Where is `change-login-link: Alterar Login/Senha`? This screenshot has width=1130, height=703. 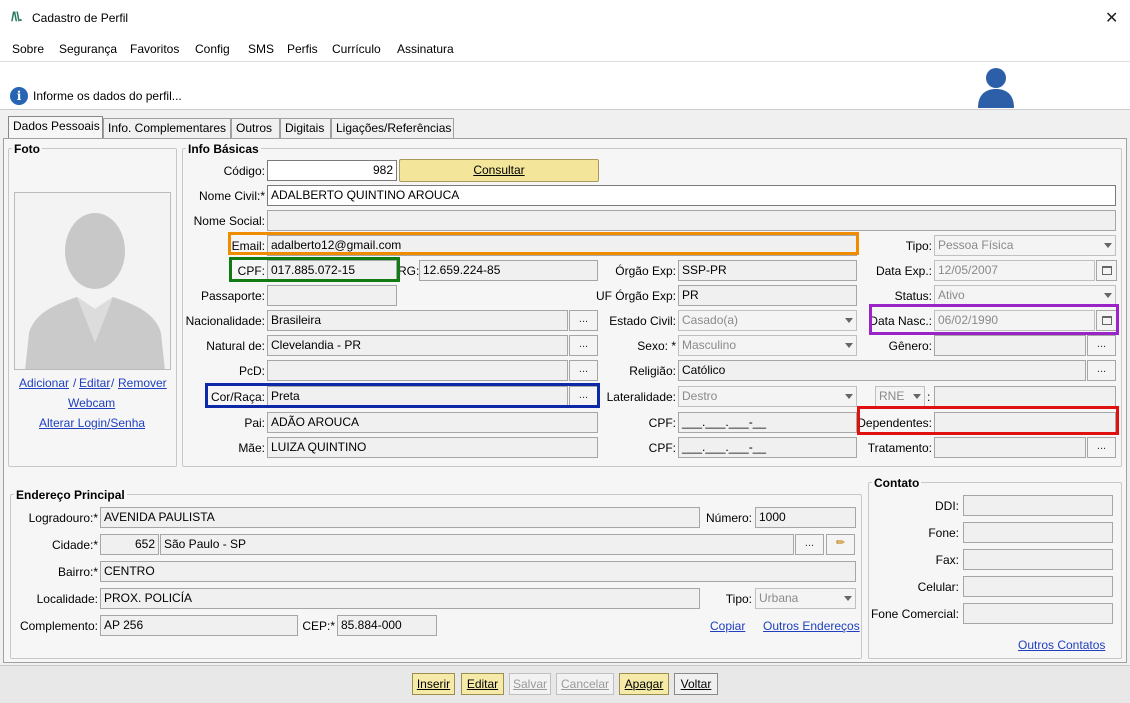 change-login-link: Alterar Login/Senha is located at coordinates (92, 423).